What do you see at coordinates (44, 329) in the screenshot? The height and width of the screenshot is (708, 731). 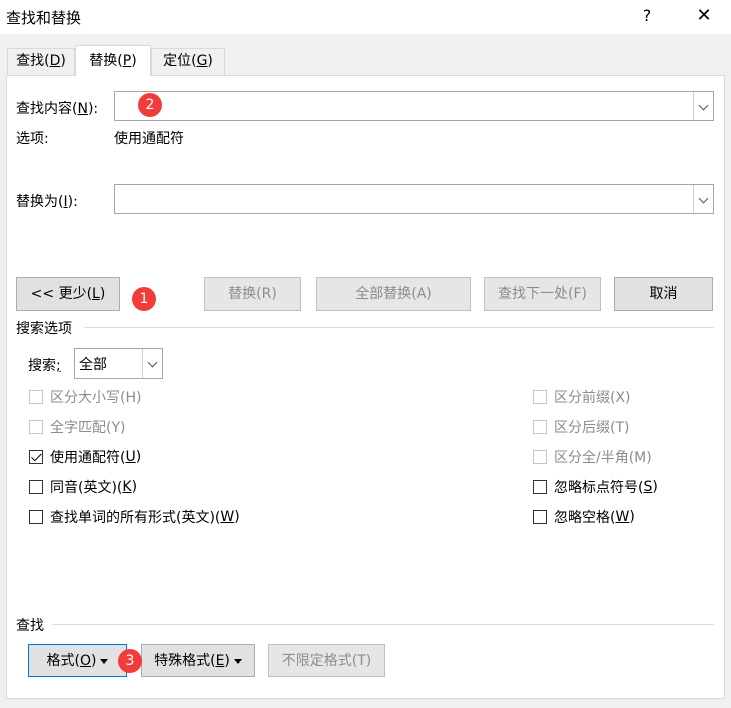 I see `search-options-title: 搜索选项` at bounding box center [44, 329].